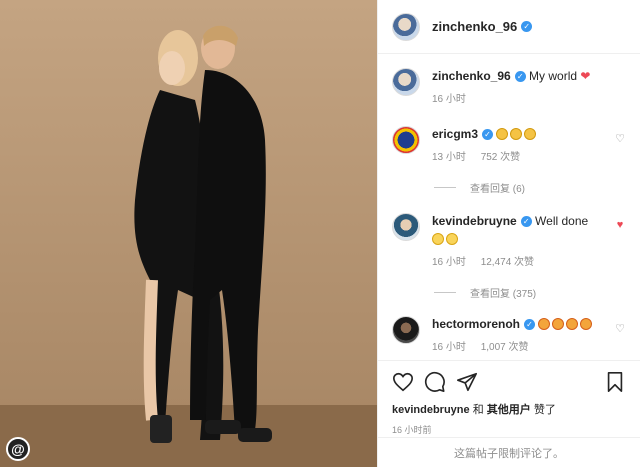 The image size is (640, 467). Describe the element at coordinates (509, 452) in the screenshot. I see `comments-limited-notice: 这篇帖子限制评论了。` at that location.